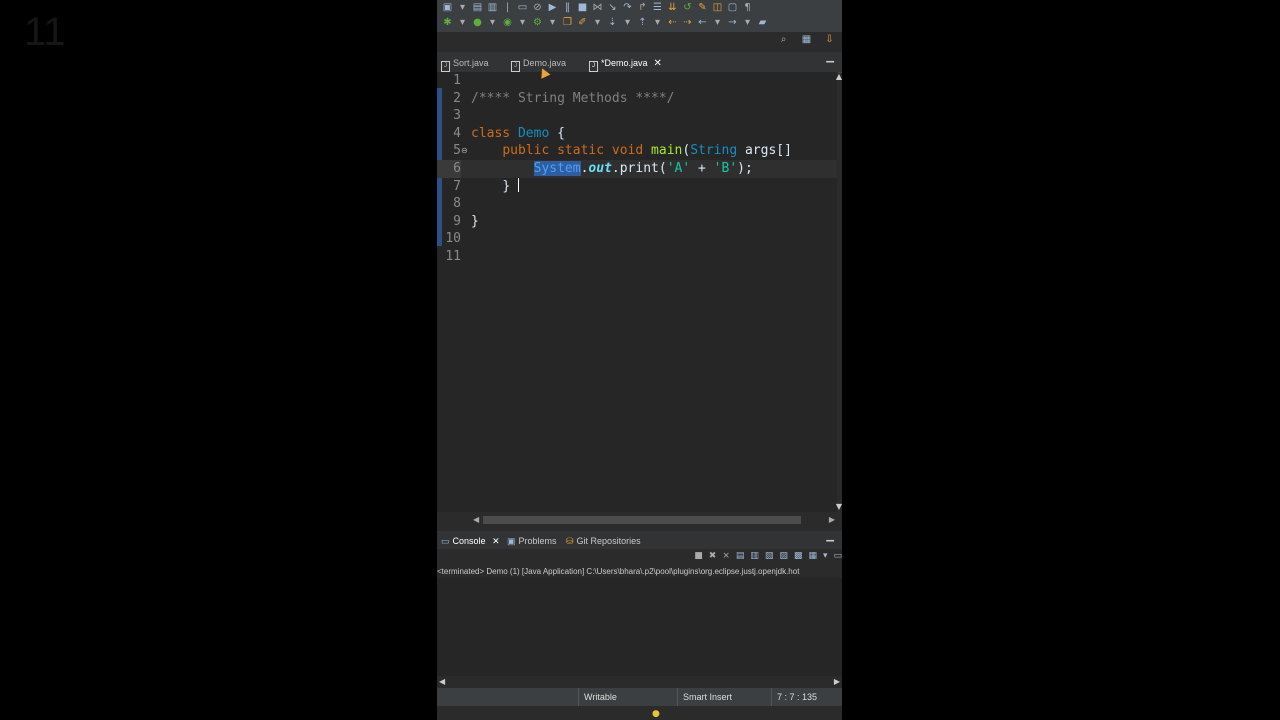 Image resolution: width=1280 pixels, height=720 pixels. Describe the element at coordinates (672, 8) in the screenshot. I see `filter-icon: ⇊` at that location.